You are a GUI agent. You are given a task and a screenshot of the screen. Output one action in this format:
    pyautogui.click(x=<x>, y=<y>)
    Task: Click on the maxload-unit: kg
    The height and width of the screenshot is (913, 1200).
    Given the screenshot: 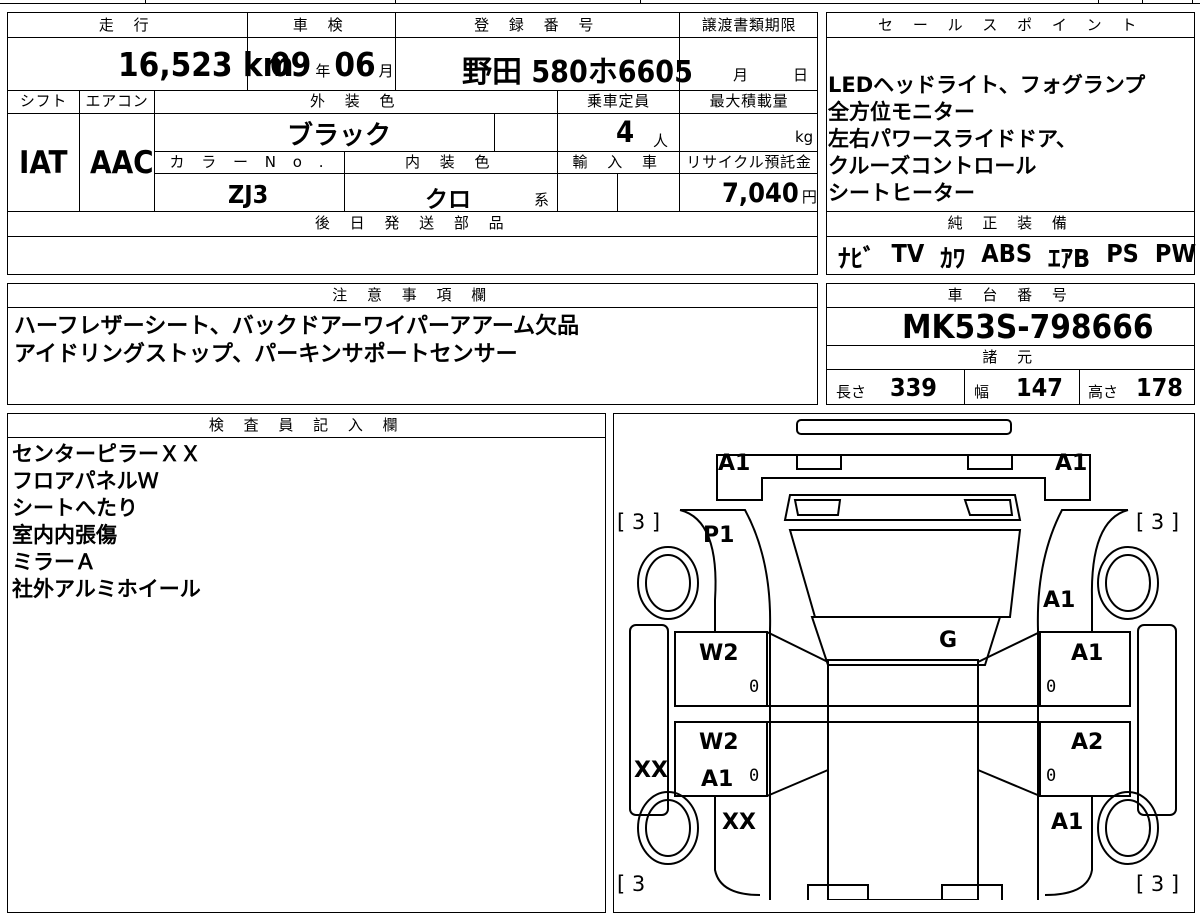 What is the action you would take?
    pyautogui.click(x=804, y=137)
    